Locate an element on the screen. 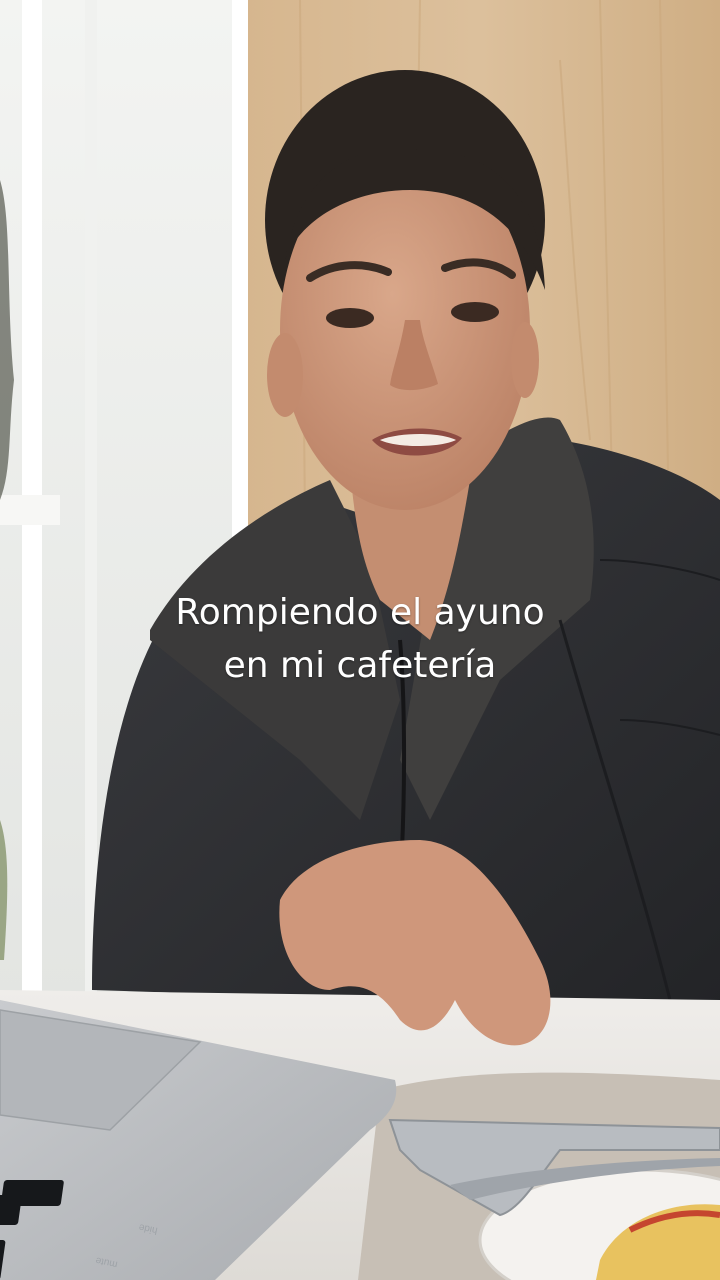 This screenshot has height=1280, width=720. ear-right is located at coordinates (525, 360).